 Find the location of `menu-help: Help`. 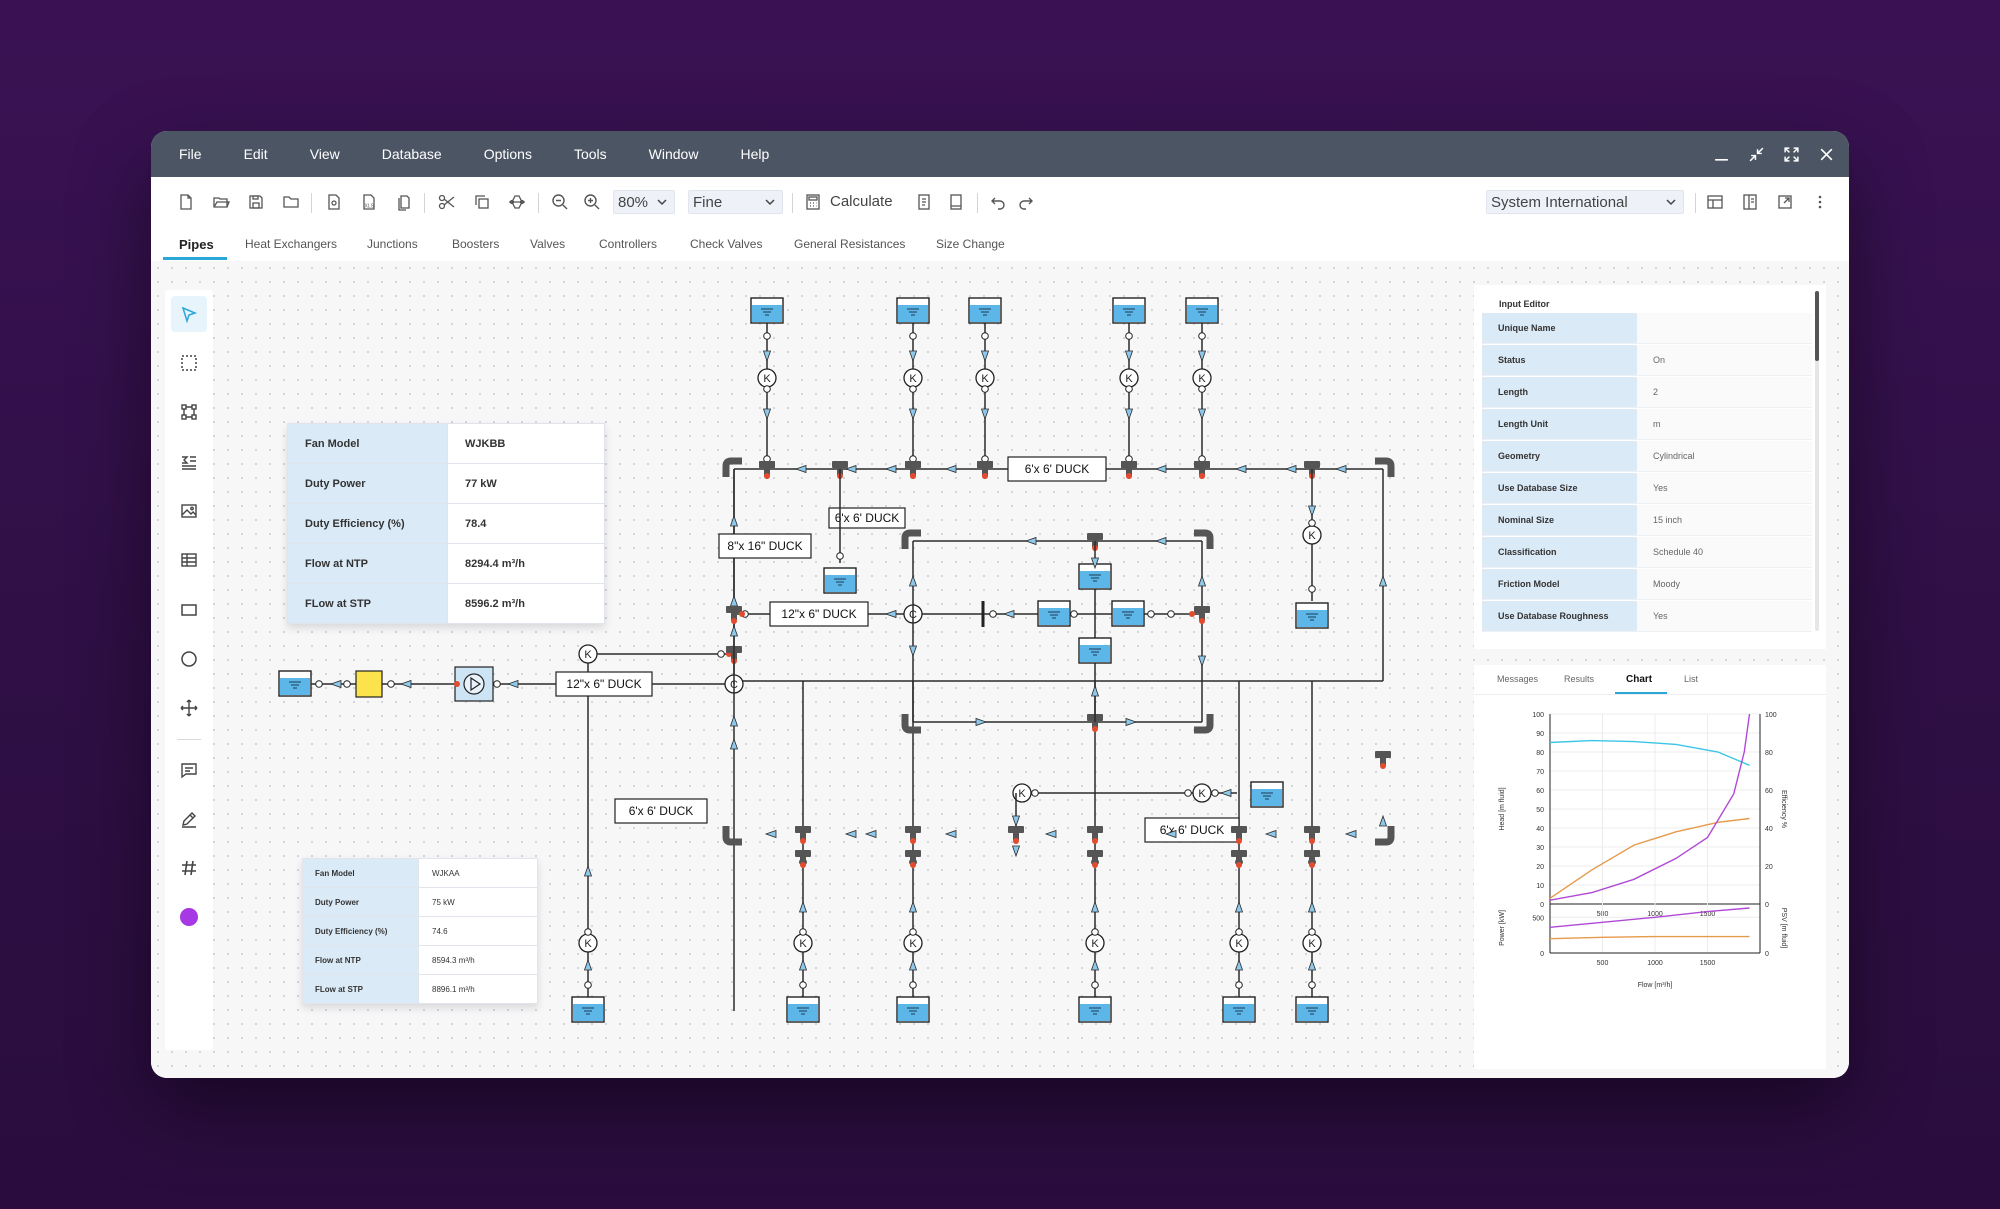

menu-help: Help is located at coordinates (754, 154).